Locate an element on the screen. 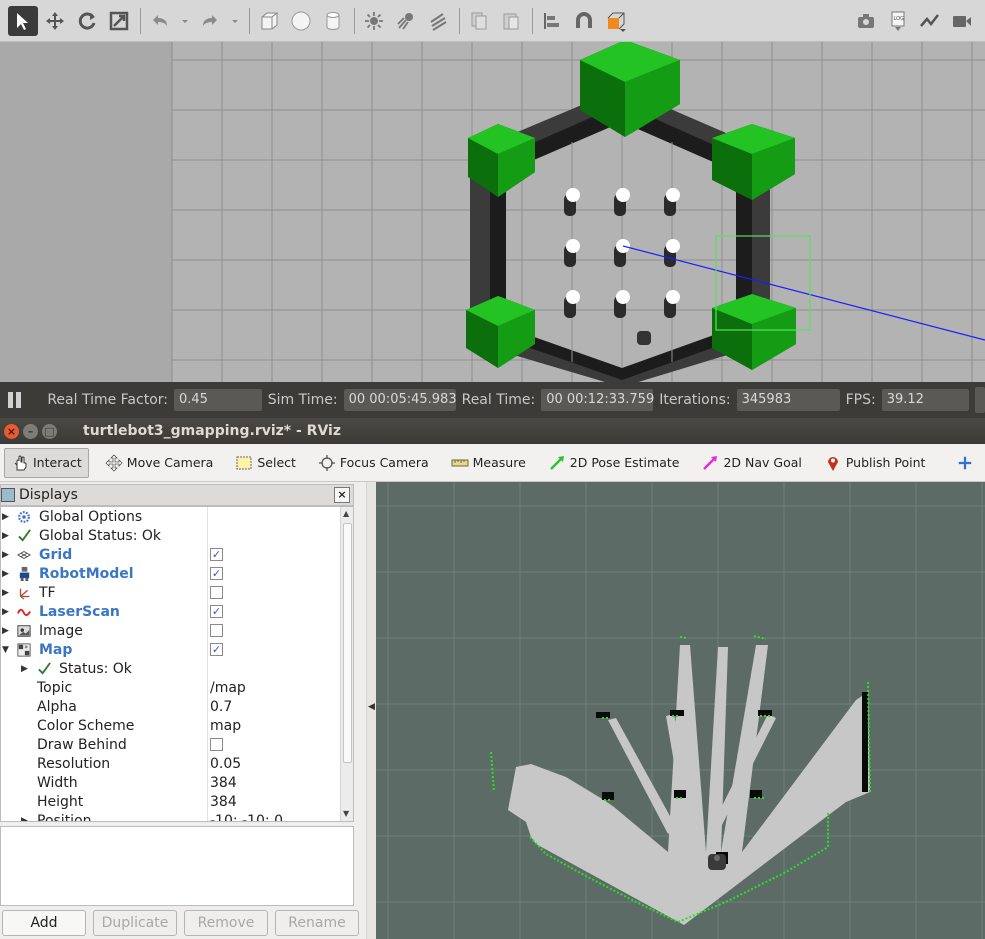 This screenshot has width=985, height=939. remove-button: Remove is located at coordinates (226, 923).